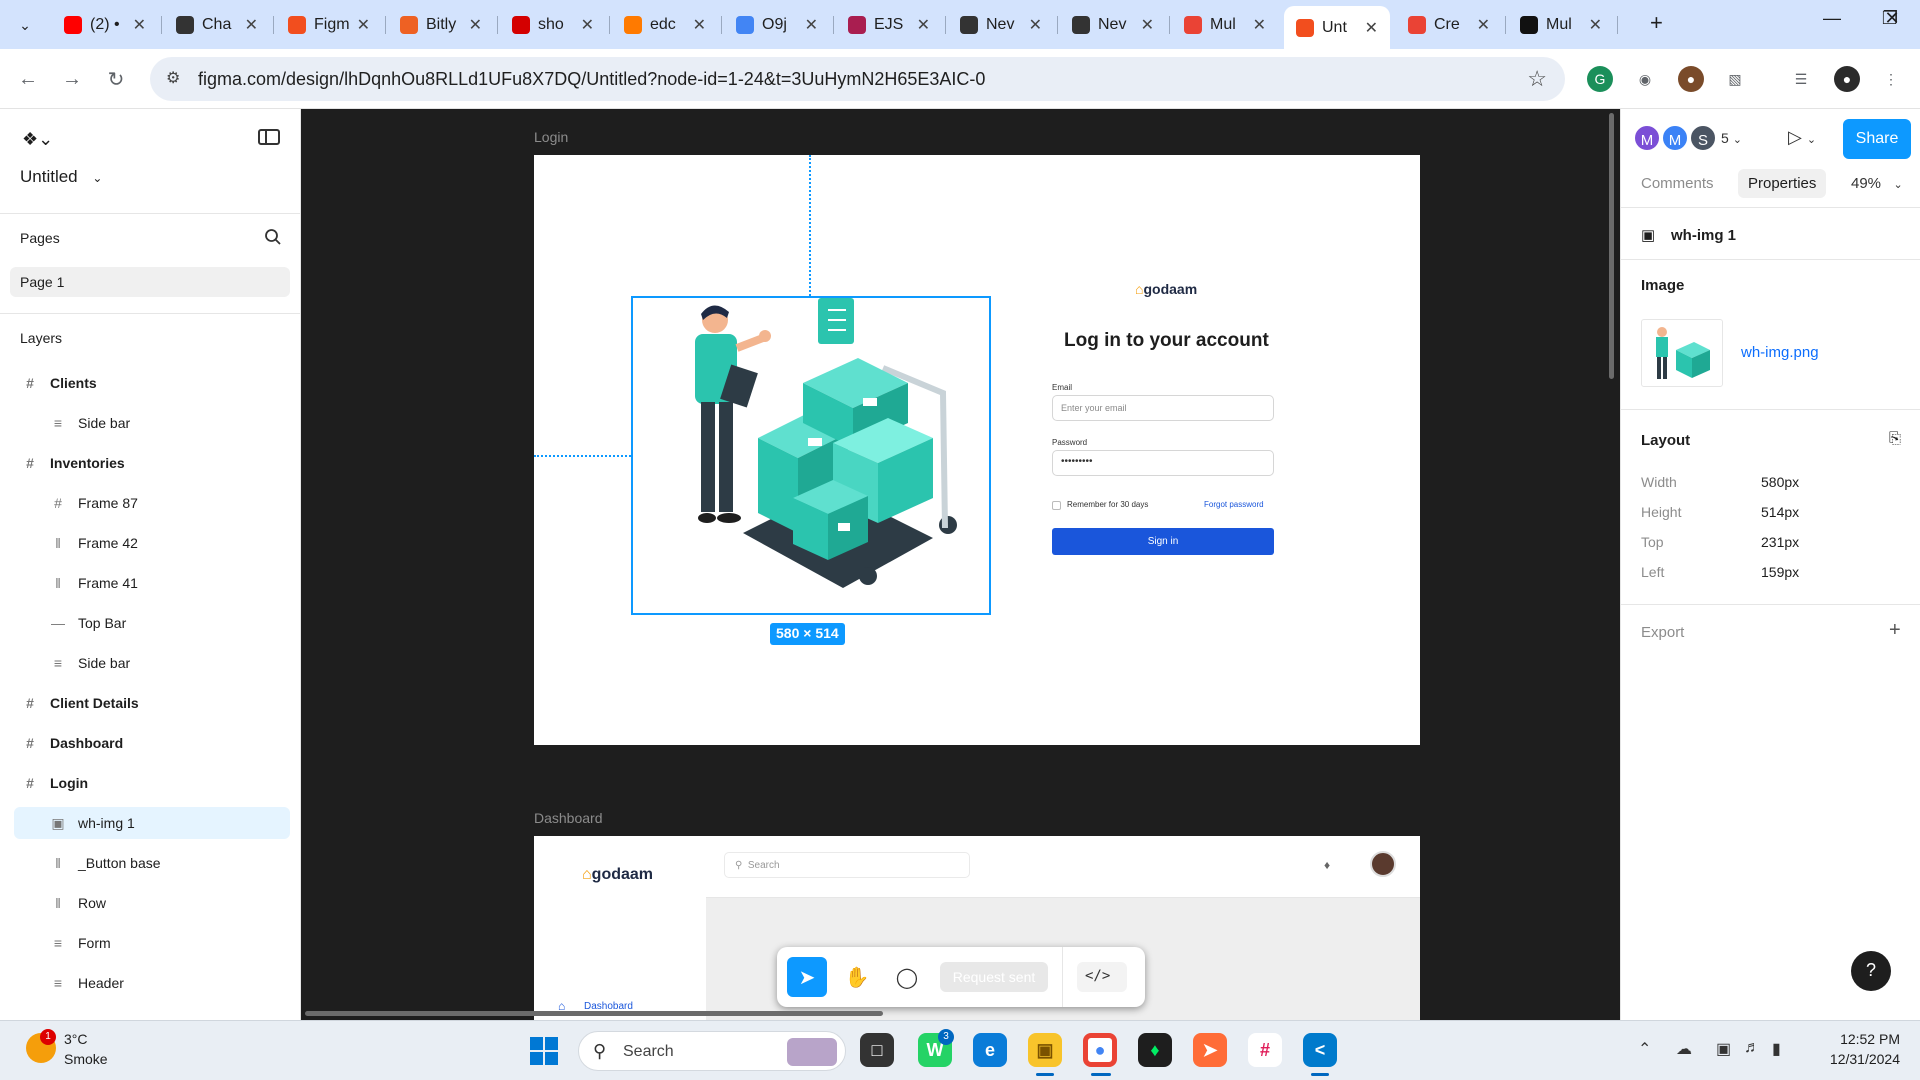  What do you see at coordinates (1677, 183) in the screenshot?
I see `tab-comments: Comments` at bounding box center [1677, 183].